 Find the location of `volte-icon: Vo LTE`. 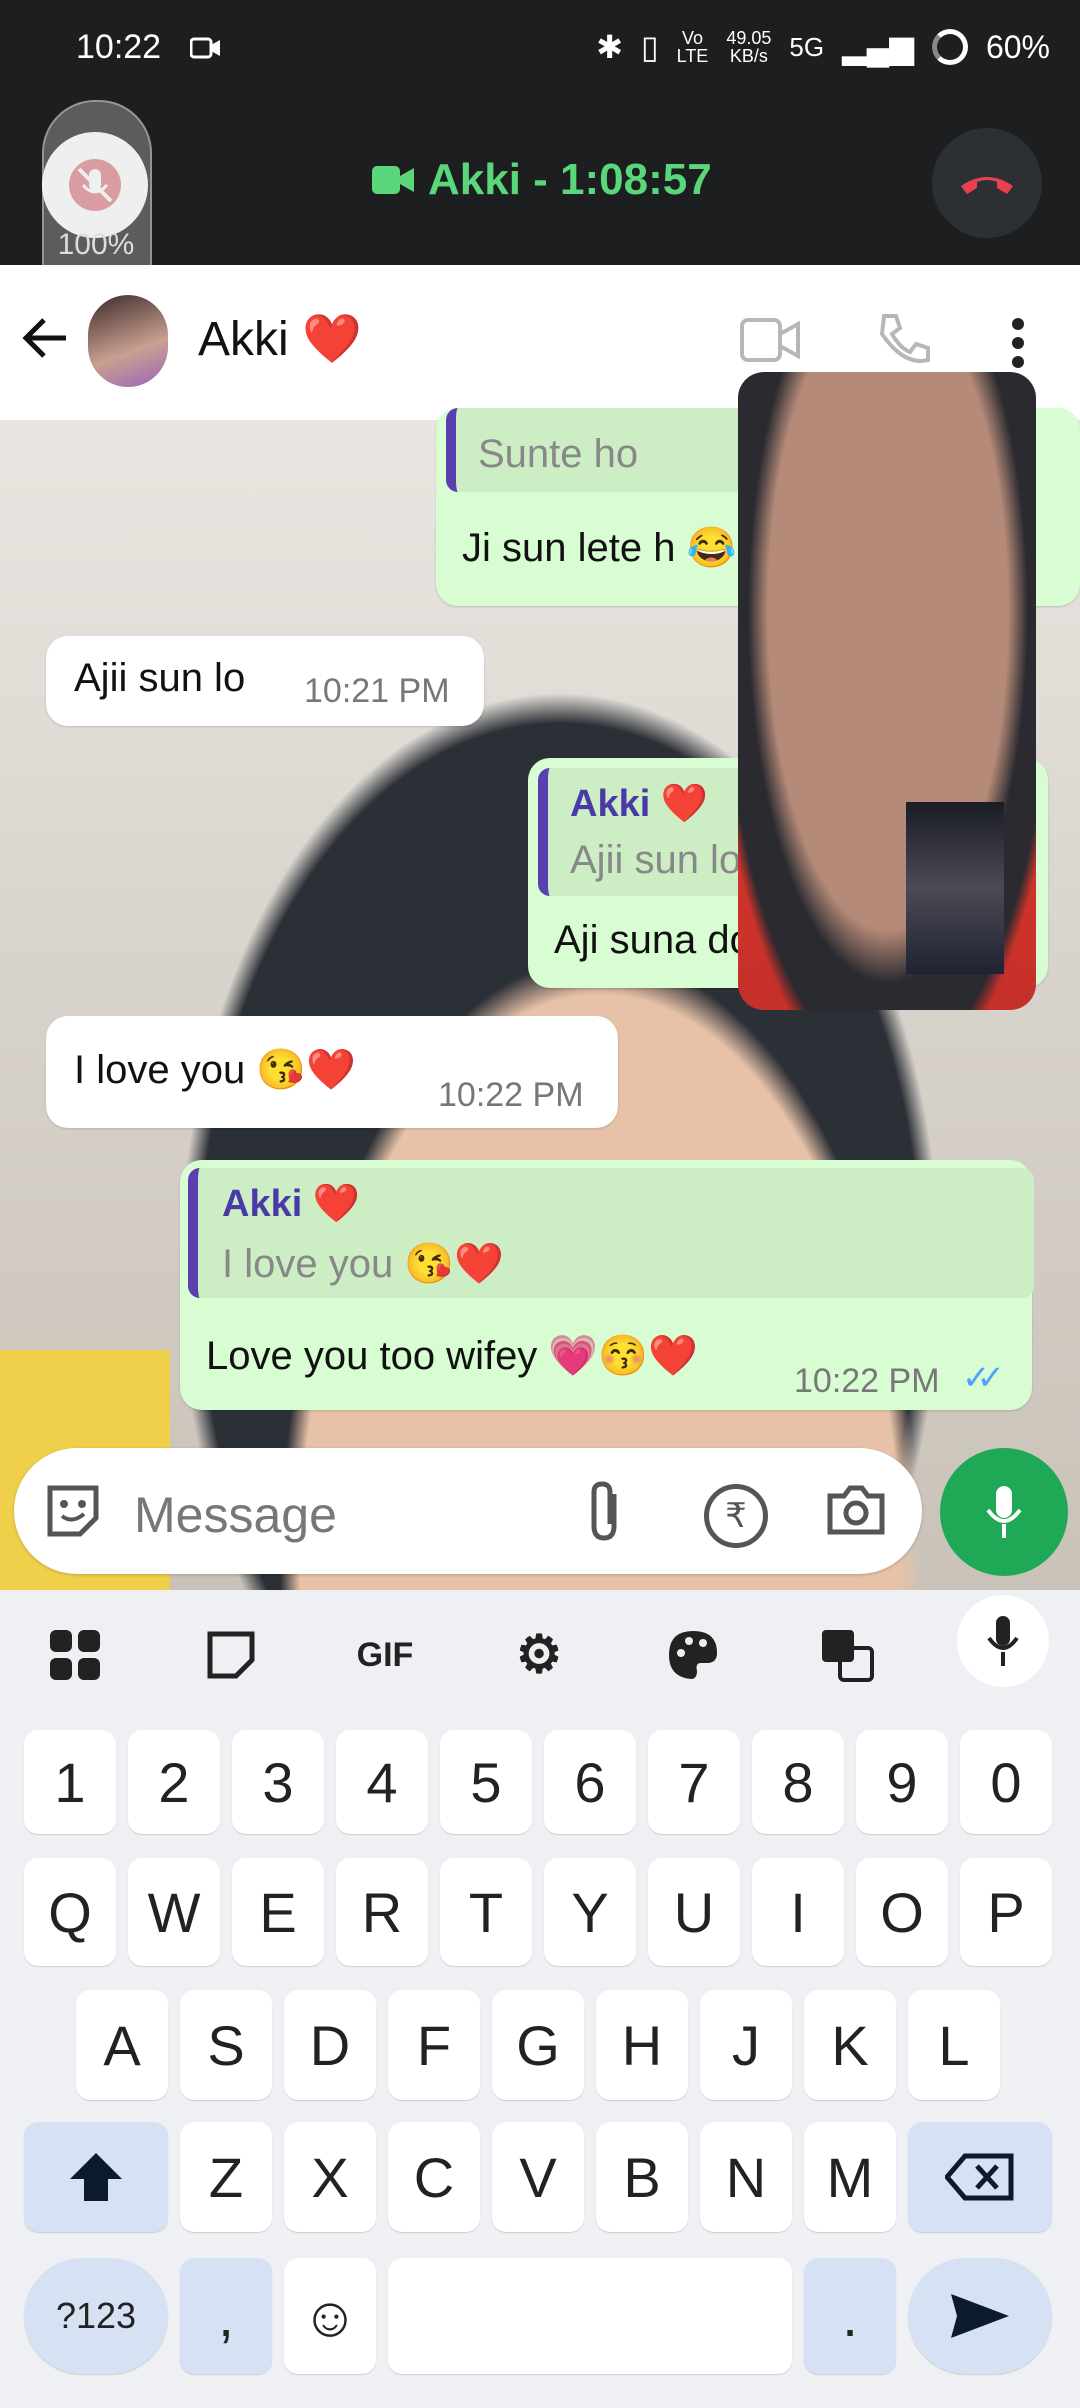

volte-icon: Vo LTE is located at coordinates (692, 47).